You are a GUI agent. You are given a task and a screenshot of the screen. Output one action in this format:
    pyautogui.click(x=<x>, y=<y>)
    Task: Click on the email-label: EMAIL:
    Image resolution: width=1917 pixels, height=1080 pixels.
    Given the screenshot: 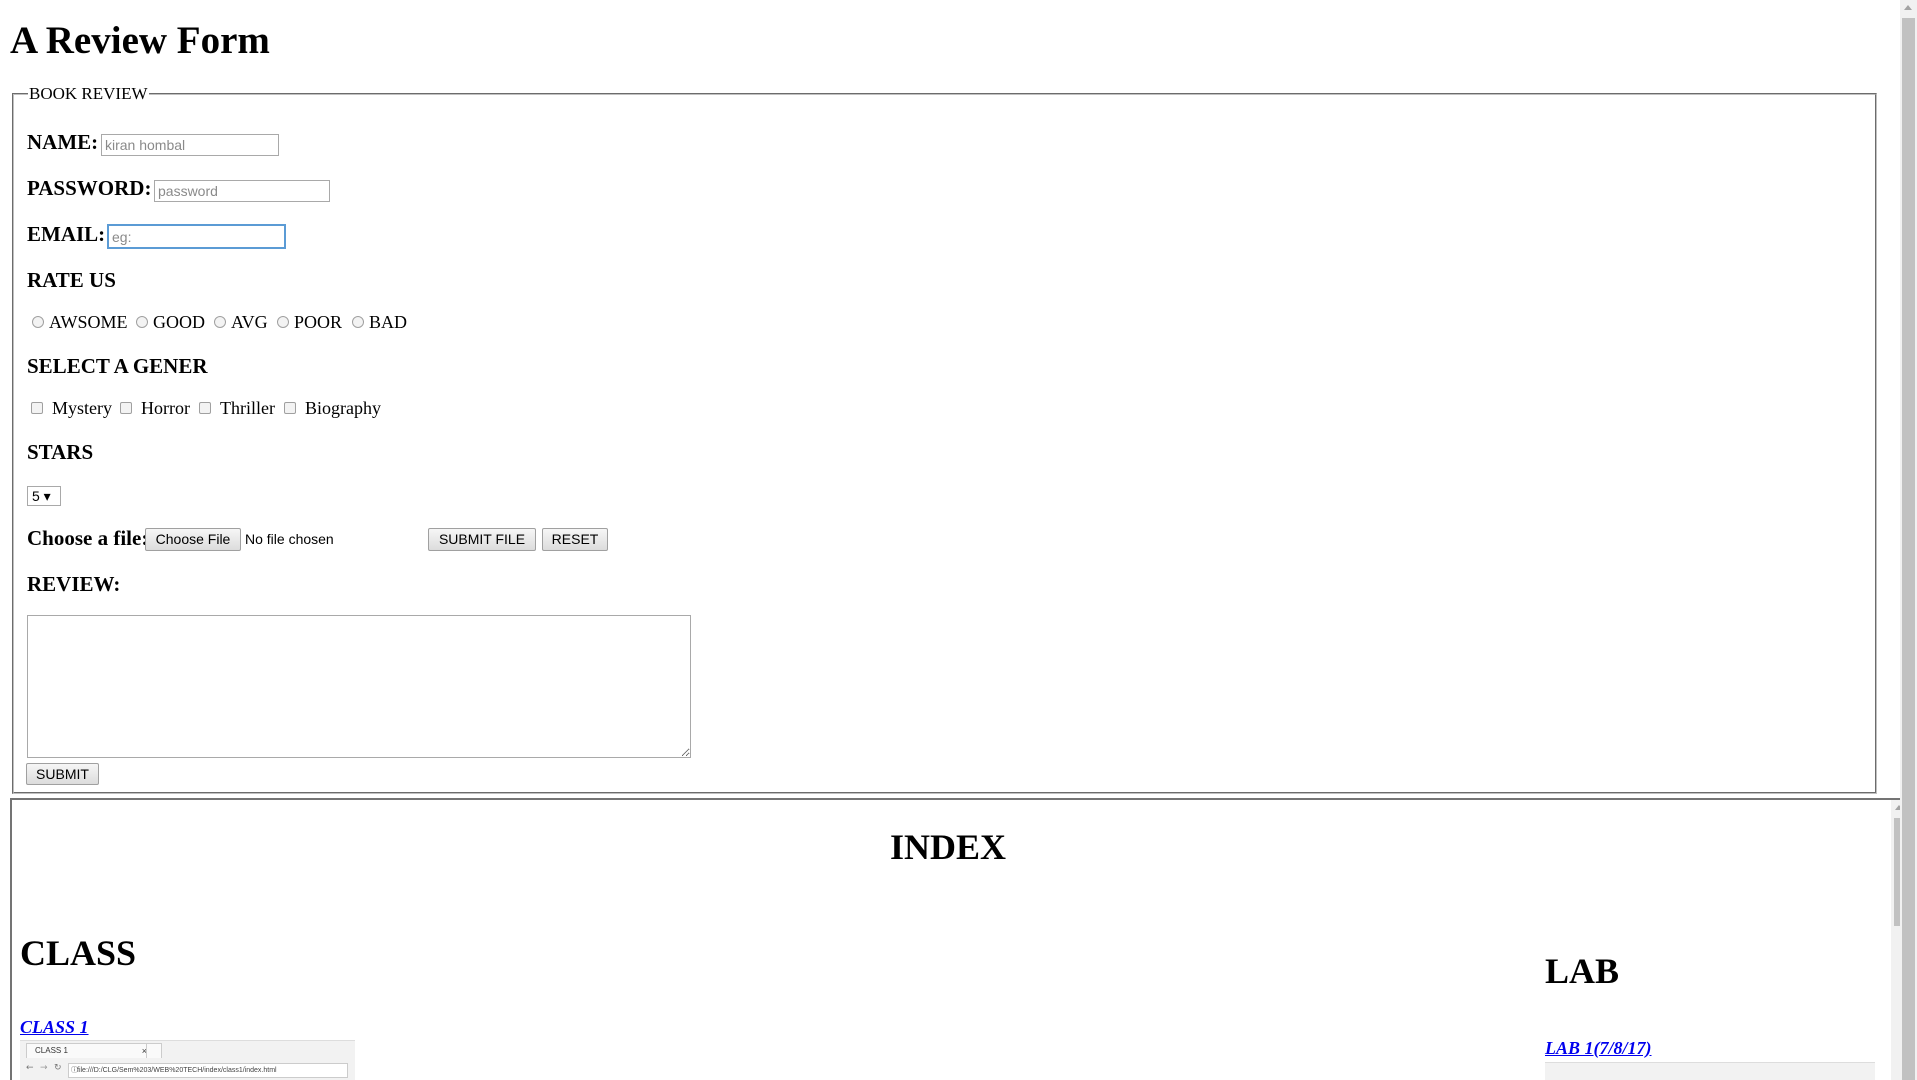 What is the action you would take?
    pyautogui.click(x=66, y=234)
    